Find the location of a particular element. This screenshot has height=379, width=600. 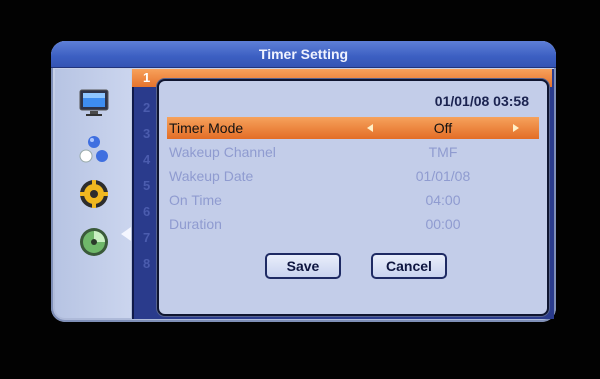

wakeup-date-label: Wakeup Date is located at coordinates (211, 176).